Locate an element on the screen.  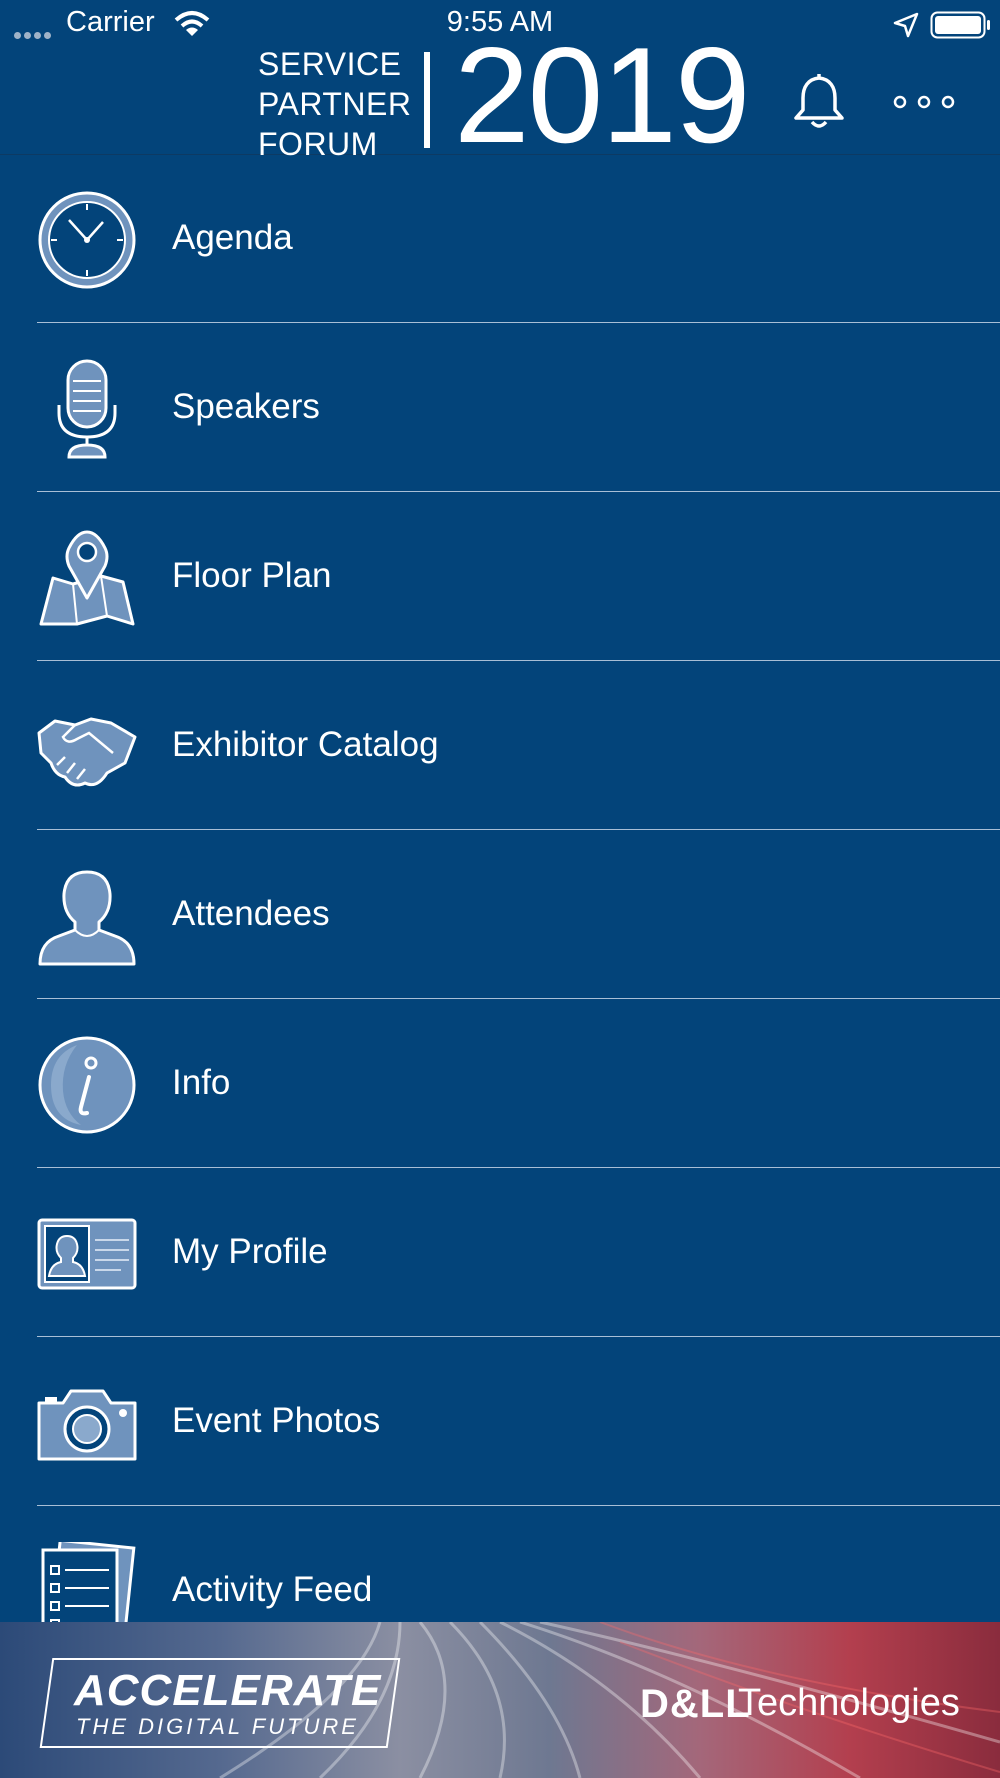
logo-divider is located at coordinates (427, 100).